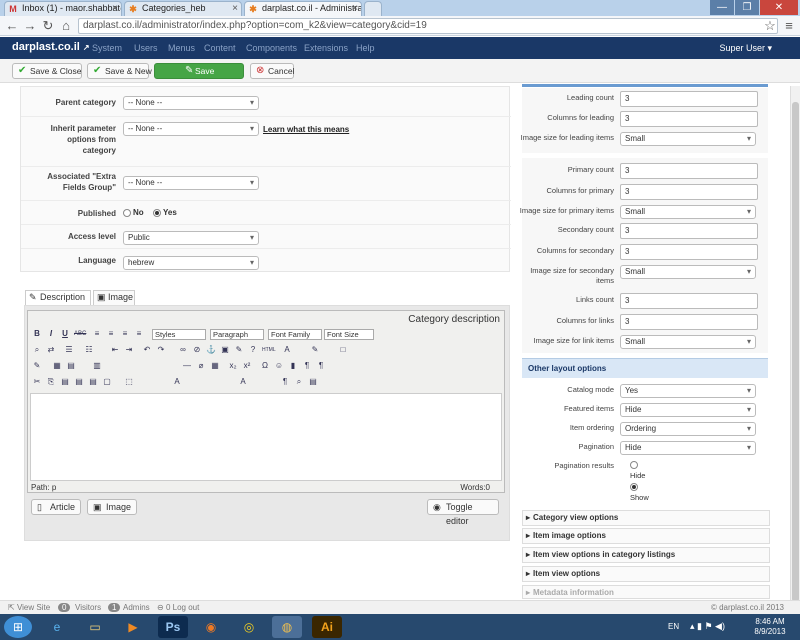 This screenshot has width=800, height=640. Describe the element at coordinates (689, 322) in the screenshot. I see `columns-links-input: 3` at that location.